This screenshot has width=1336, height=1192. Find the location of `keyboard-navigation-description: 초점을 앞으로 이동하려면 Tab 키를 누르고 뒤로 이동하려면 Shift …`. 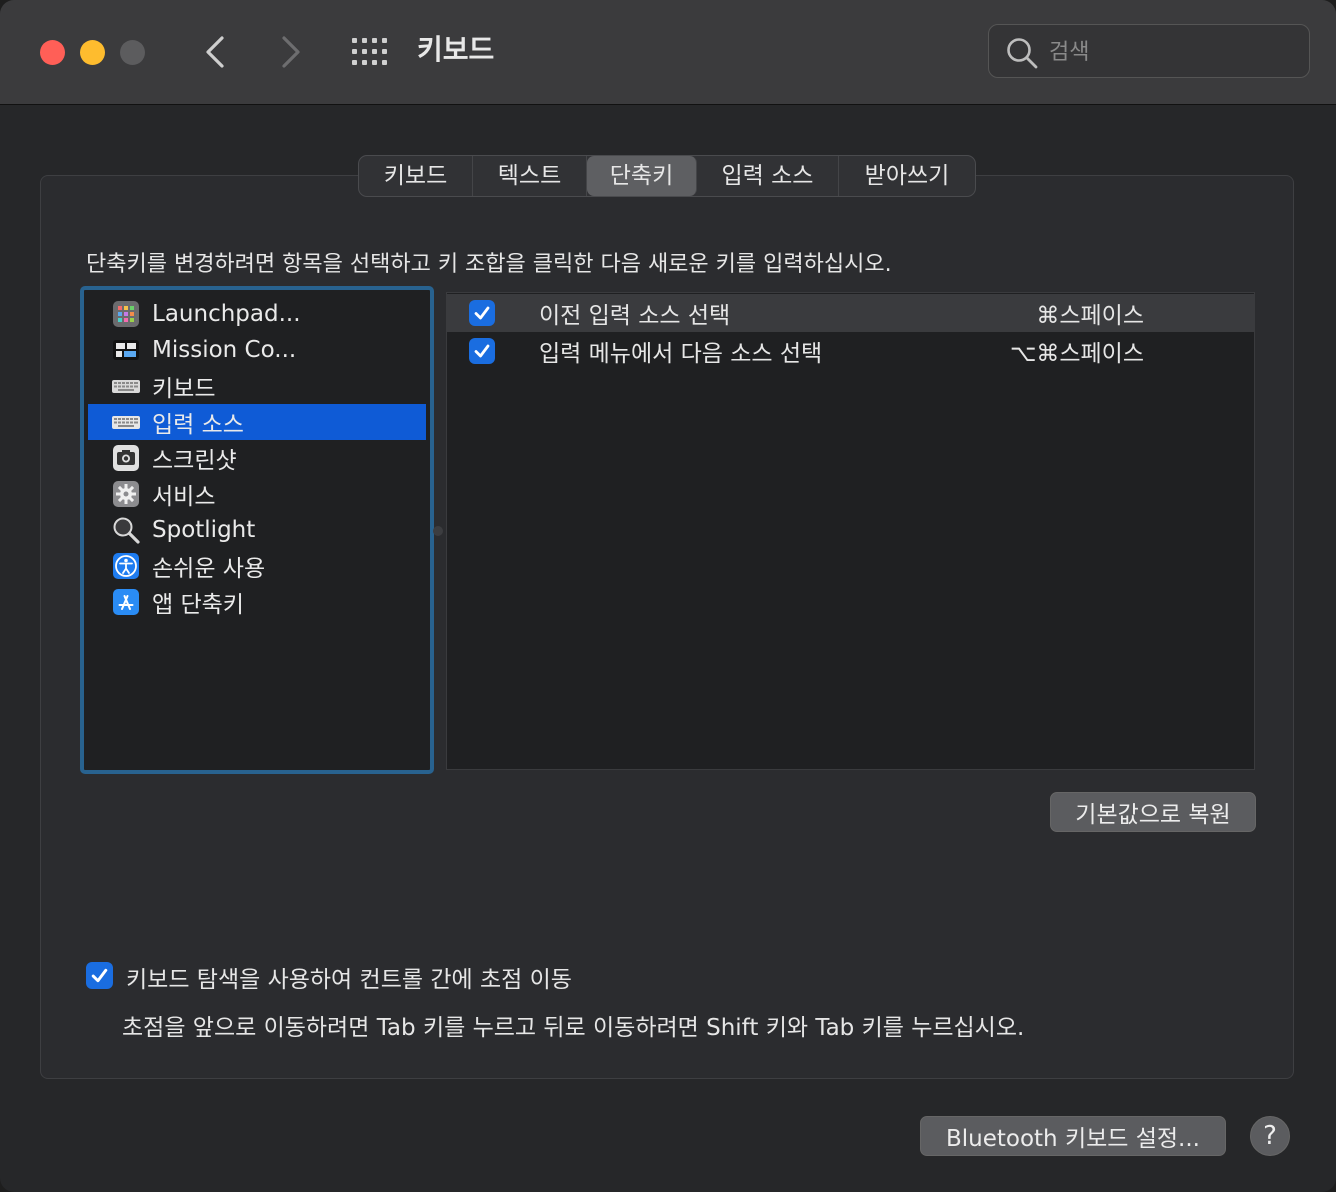

keyboard-navigation-description: 초점을 앞으로 이동하려면 Tab 키를 누르고 뒤로 이동하려면 Shift … is located at coordinates (573, 1028).